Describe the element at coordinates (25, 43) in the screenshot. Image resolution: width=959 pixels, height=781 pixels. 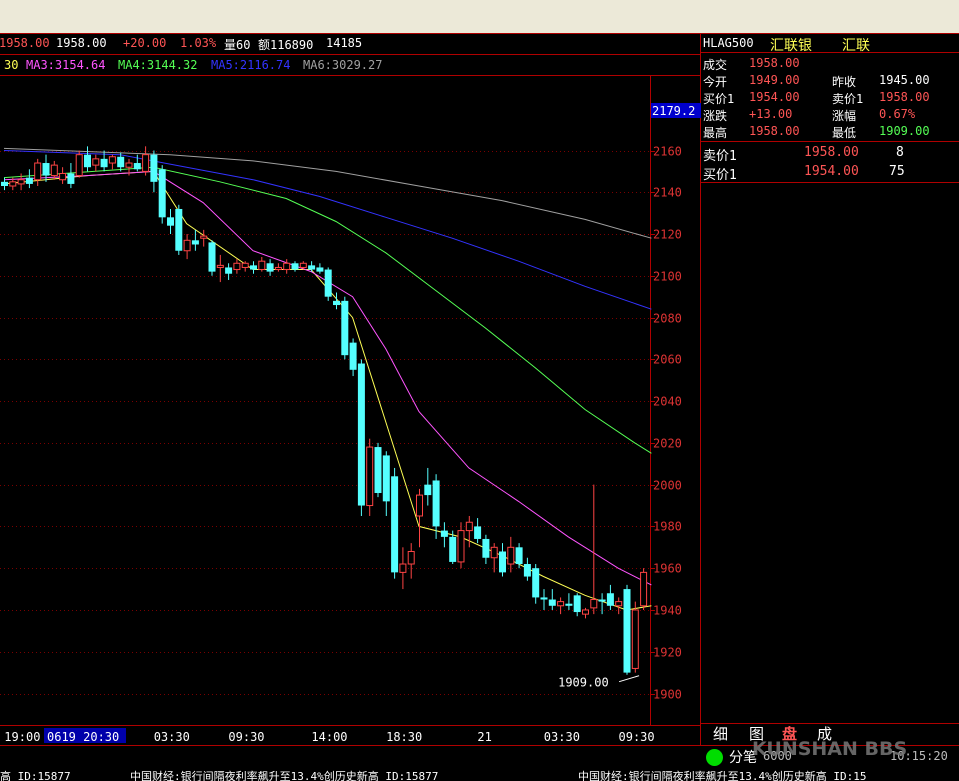
I see `price-fragment: 1958.00` at that location.